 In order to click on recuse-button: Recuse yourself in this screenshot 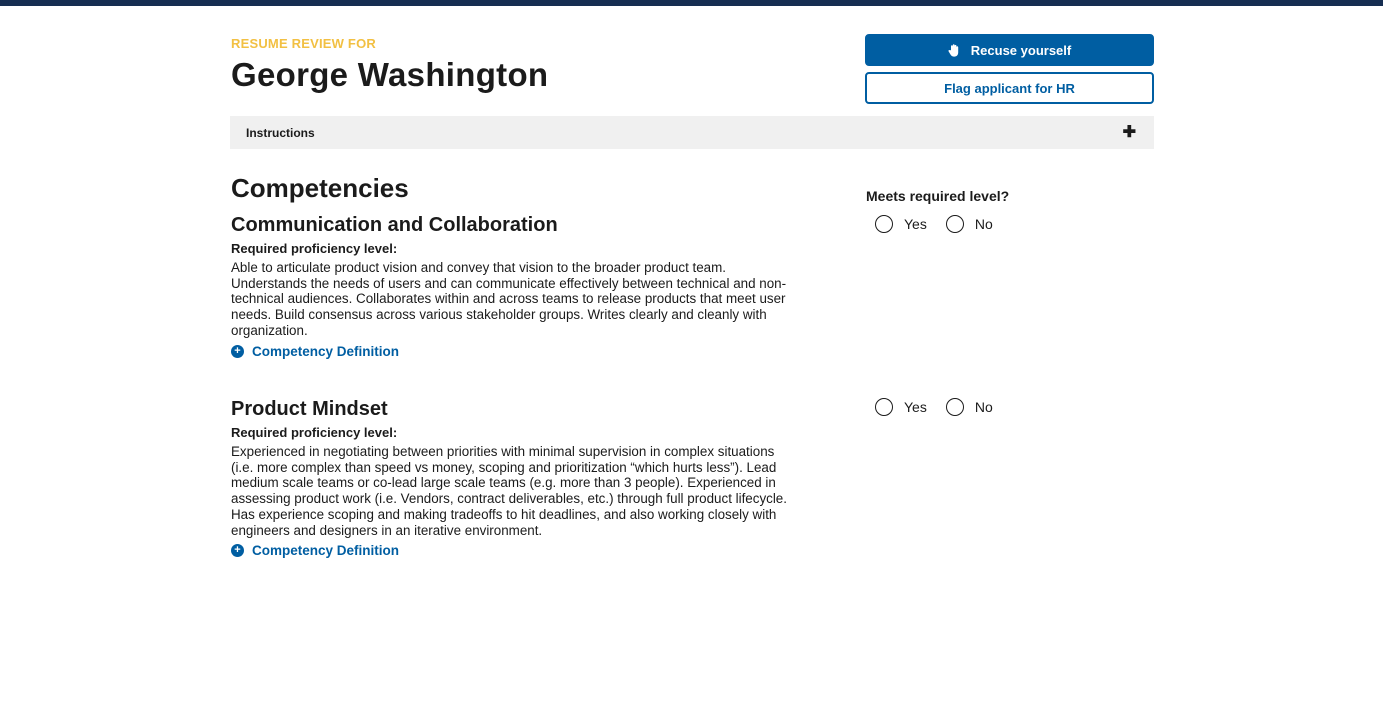, I will do `click(1009, 50)`.